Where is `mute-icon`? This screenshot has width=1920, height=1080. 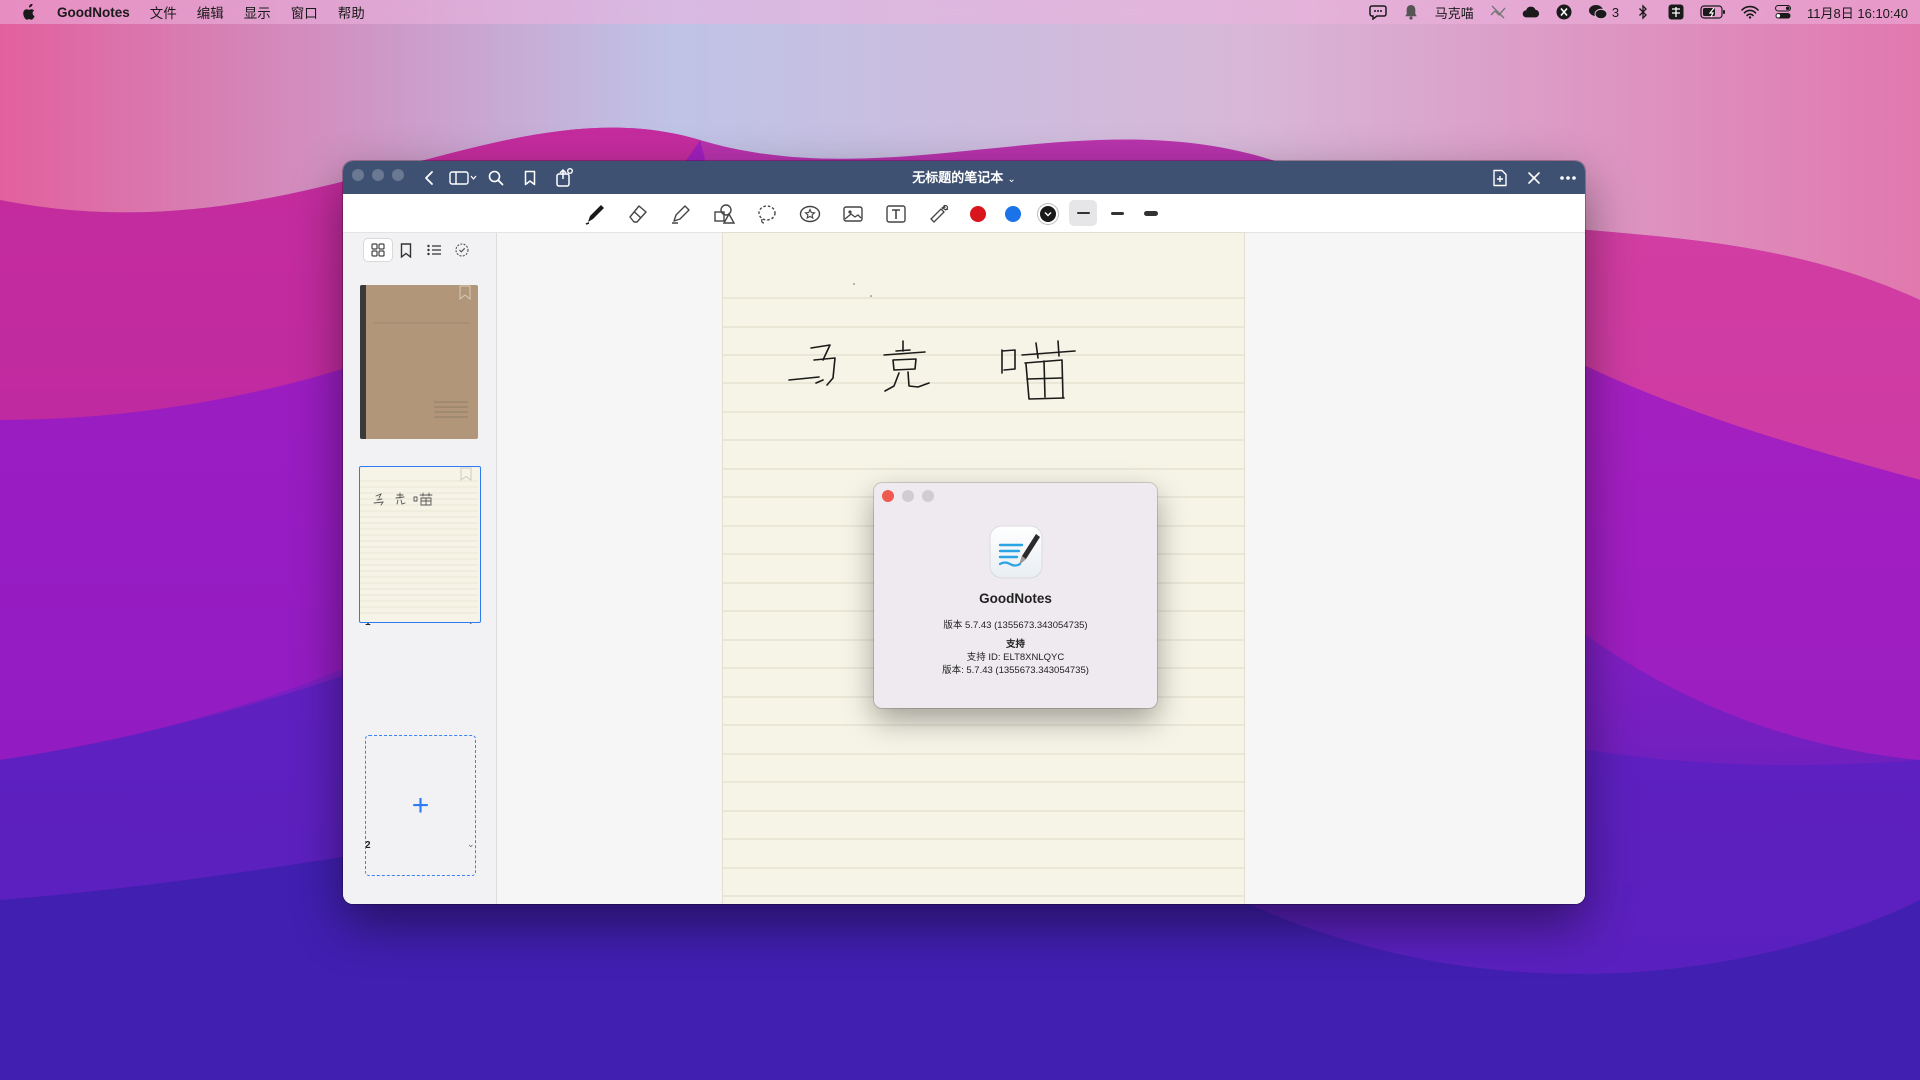
mute-icon is located at coordinates (1498, 12).